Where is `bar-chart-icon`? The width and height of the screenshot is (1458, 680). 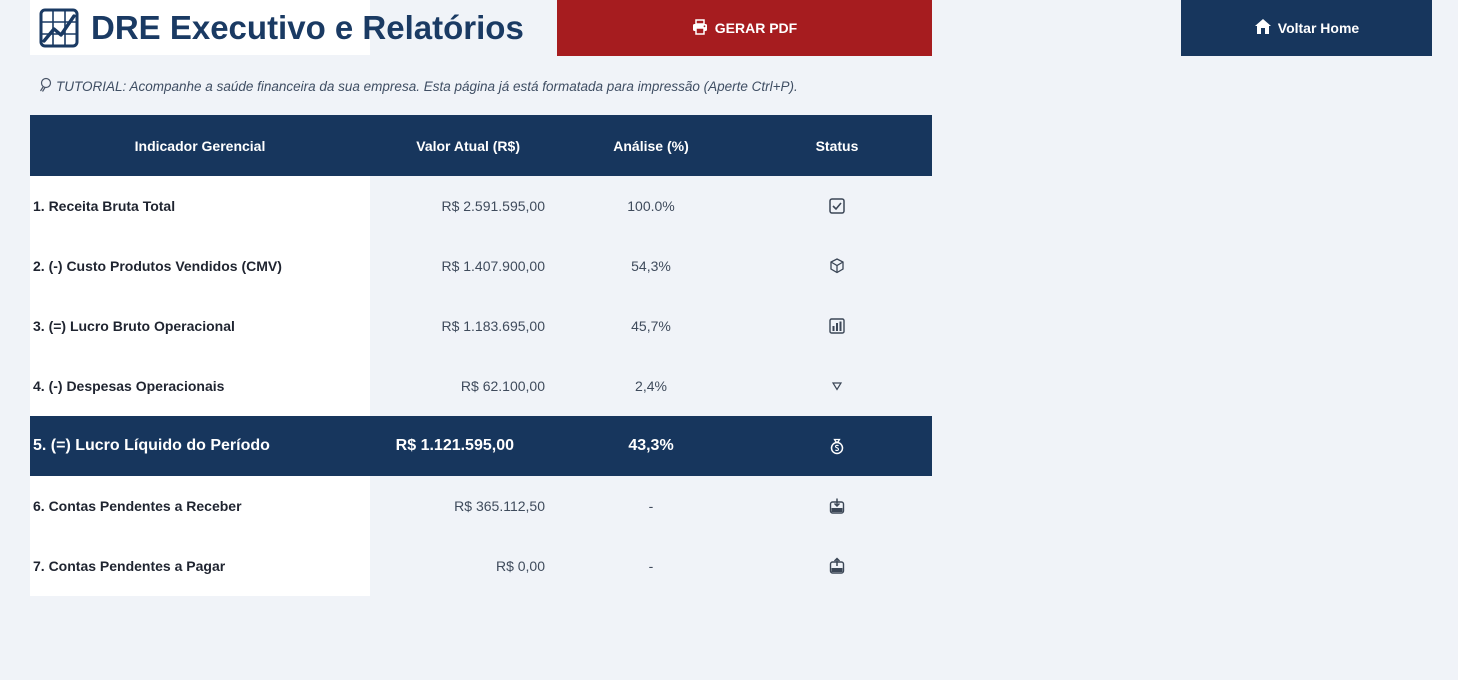 bar-chart-icon is located at coordinates (837, 326).